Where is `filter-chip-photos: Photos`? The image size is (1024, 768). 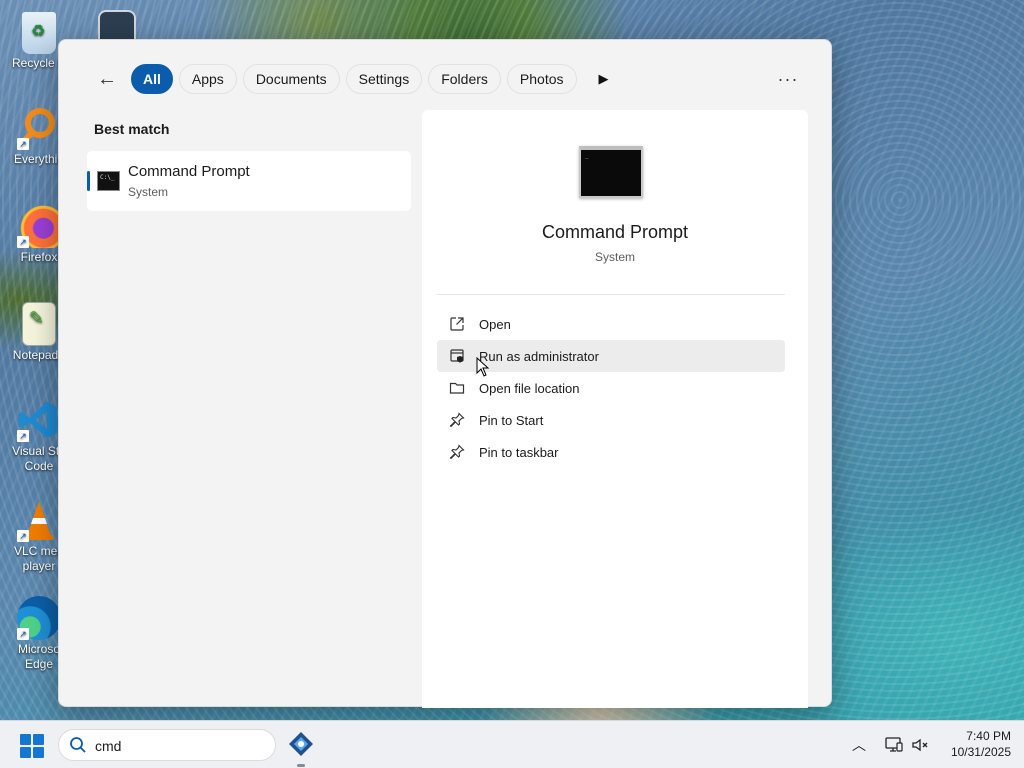 filter-chip-photos: Photos is located at coordinates (541, 79).